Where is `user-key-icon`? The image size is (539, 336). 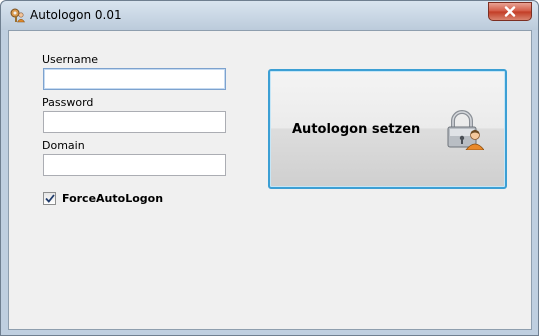
user-key-icon is located at coordinates (17, 15).